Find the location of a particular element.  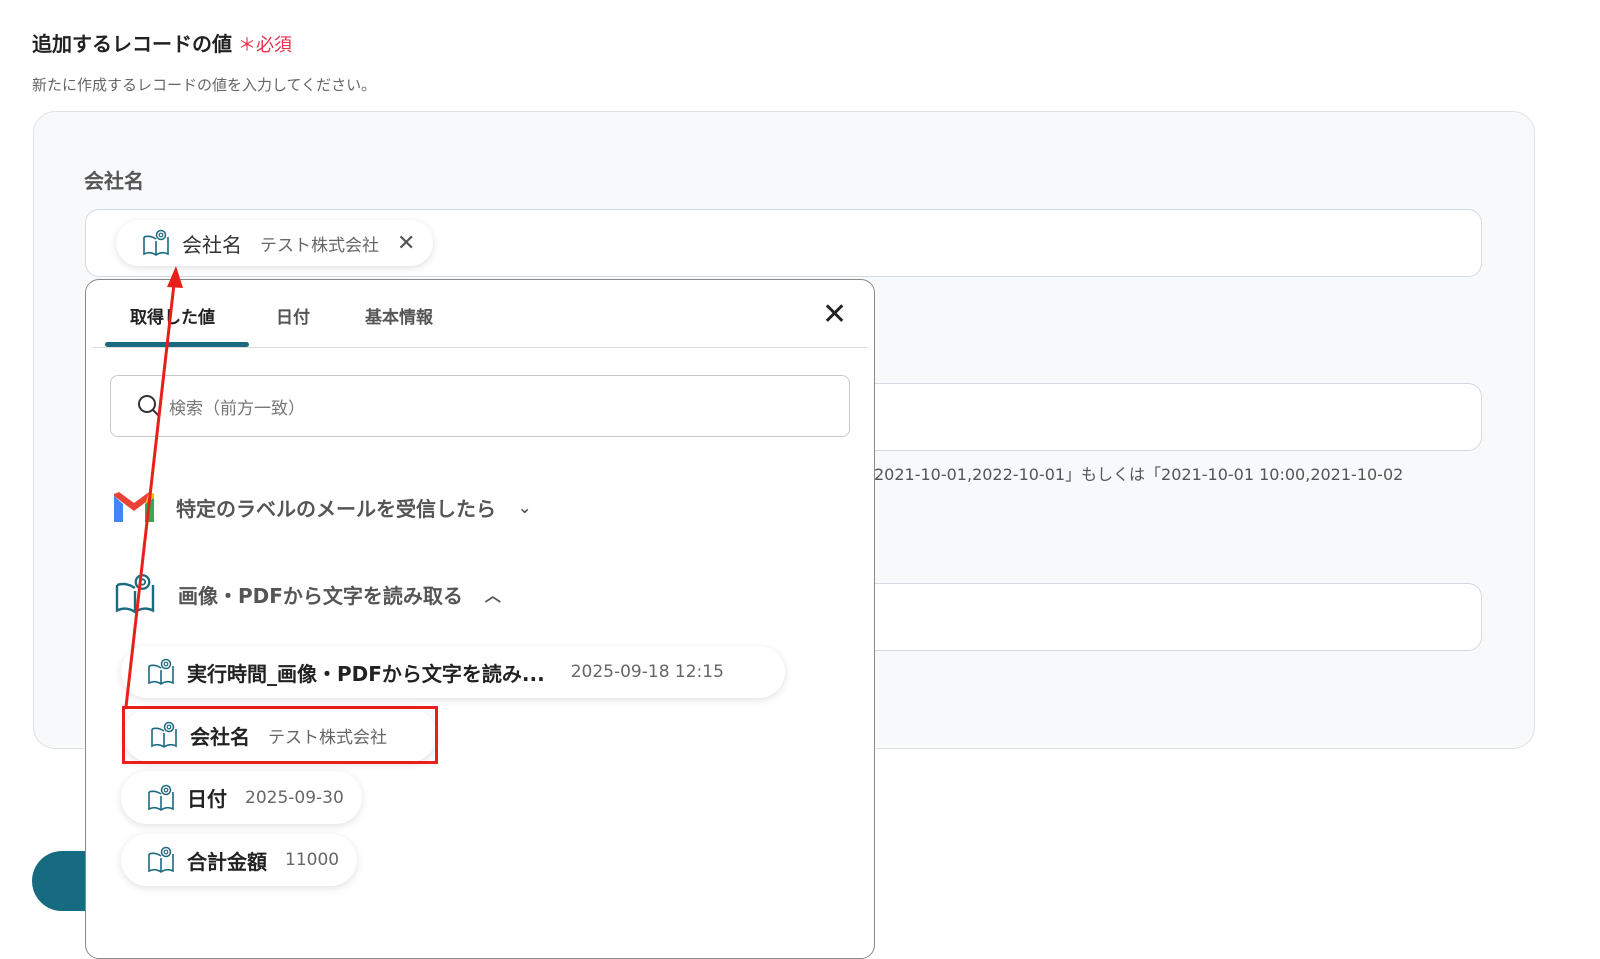

list-item: 実行時間_画像・PDFから文字を読み... 2025-09-18 12:15 is located at coordinates (453, 672).